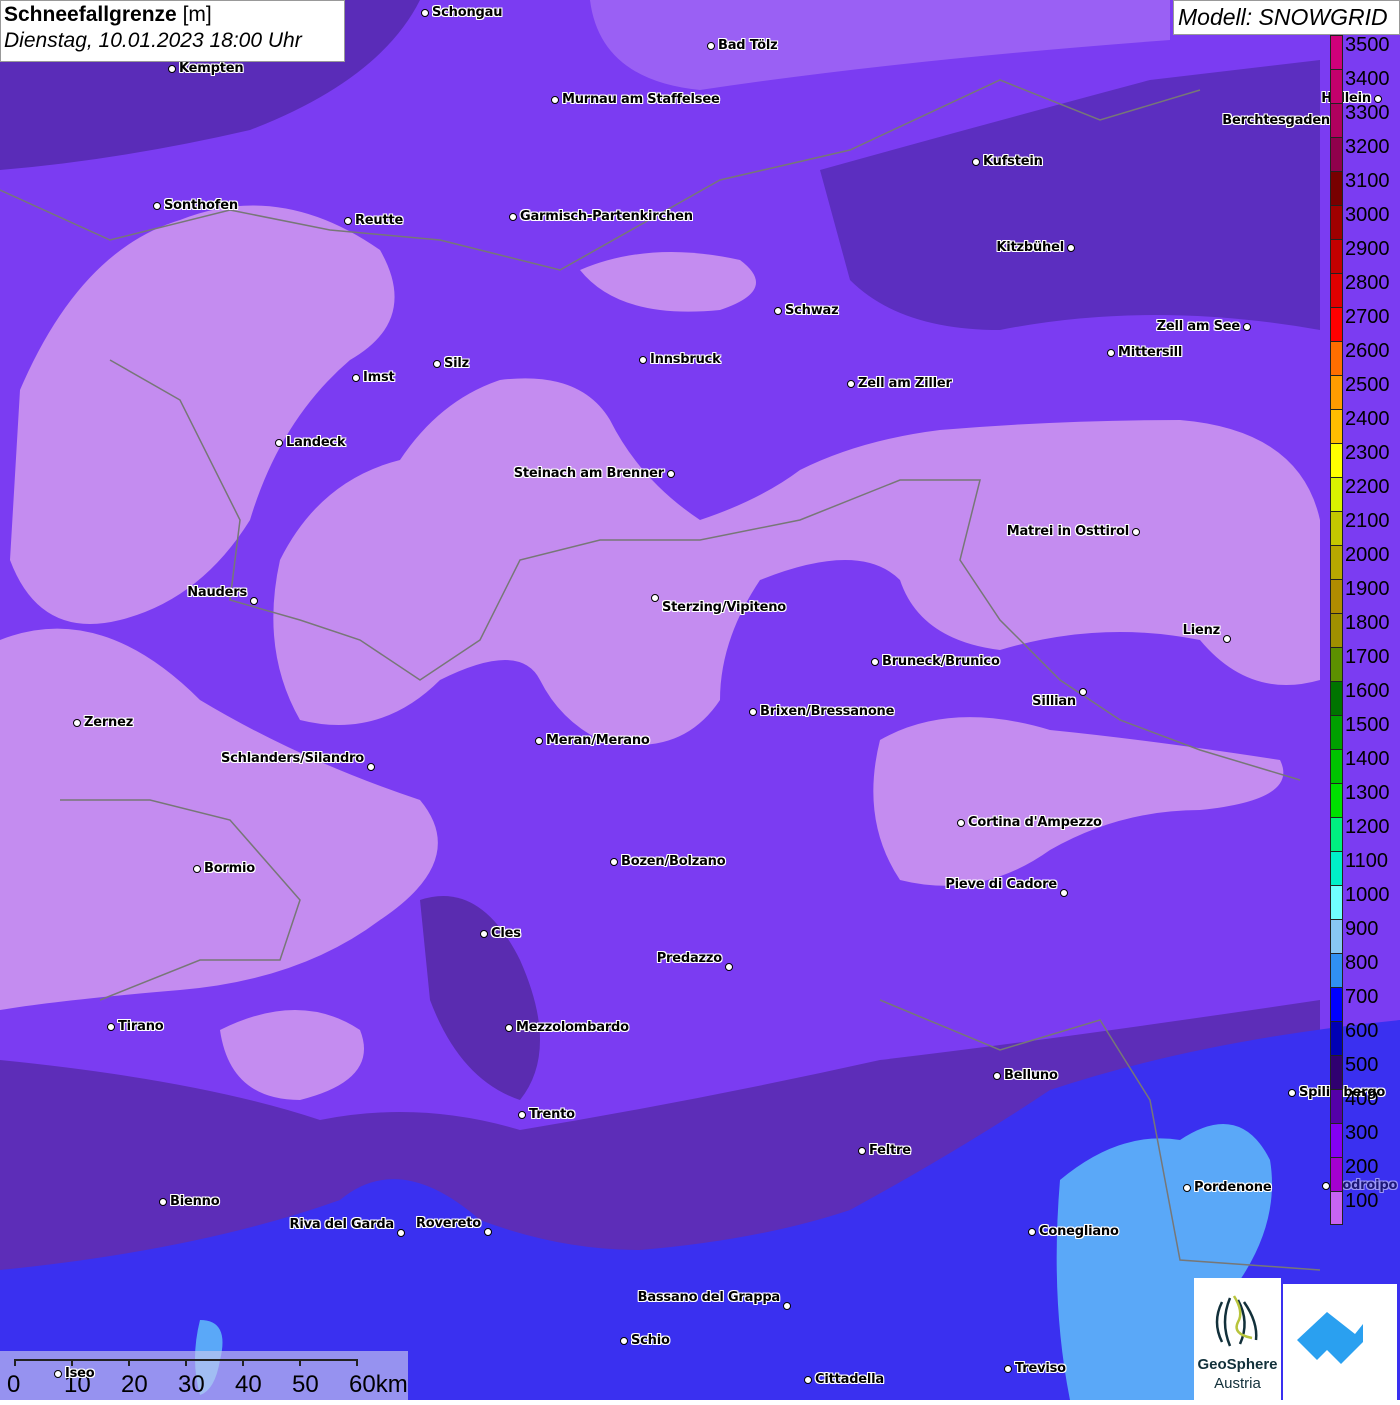 The height and width of the screenshot is (1405, 1400). What do you see at coordinates (1031, 1075) in the screenshot?
I see `city-label: Belluno` at bounding box center [1031, 1075].